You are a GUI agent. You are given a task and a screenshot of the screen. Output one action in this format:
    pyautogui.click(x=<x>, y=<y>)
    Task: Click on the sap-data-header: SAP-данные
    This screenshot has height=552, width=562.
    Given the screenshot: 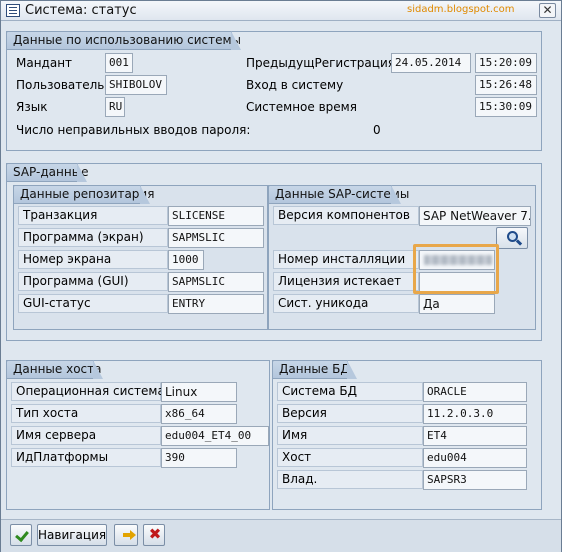 What is the action you would take?
    pyautogui.click(x=47, y=172)
    